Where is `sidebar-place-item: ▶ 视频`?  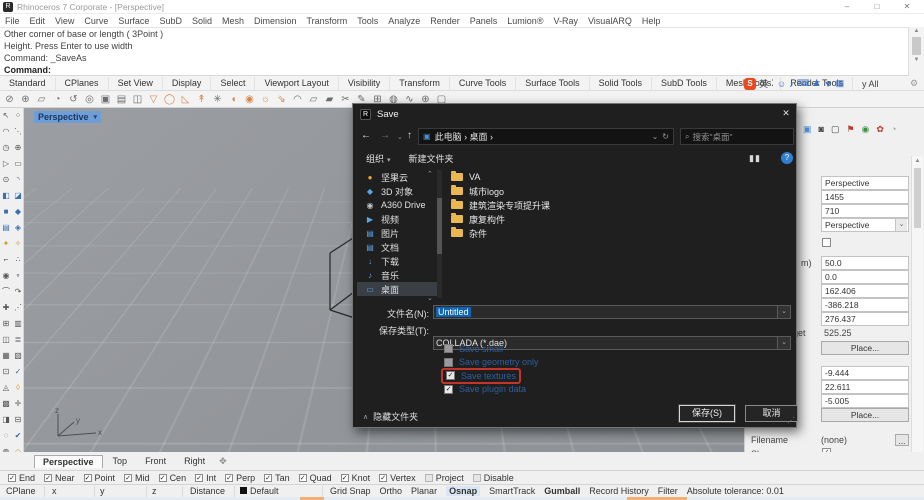
sidebar-place-item: ▶ 视频 is located at coordinates (397, 219).